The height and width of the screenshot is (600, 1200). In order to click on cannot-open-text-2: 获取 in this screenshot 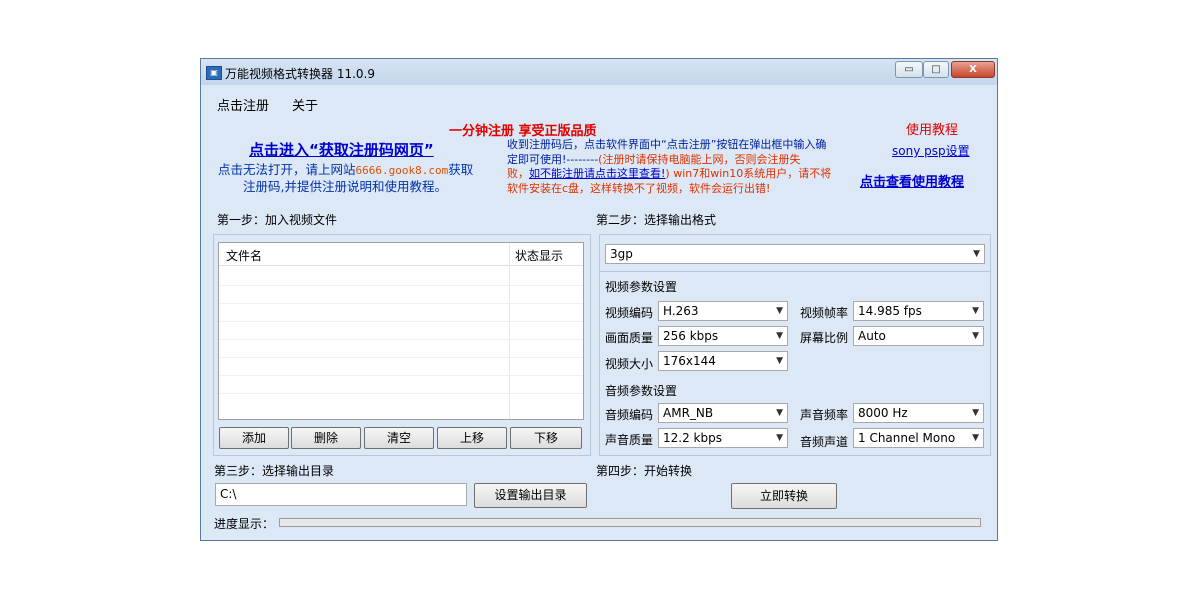, I will do `click(461, 169)`.